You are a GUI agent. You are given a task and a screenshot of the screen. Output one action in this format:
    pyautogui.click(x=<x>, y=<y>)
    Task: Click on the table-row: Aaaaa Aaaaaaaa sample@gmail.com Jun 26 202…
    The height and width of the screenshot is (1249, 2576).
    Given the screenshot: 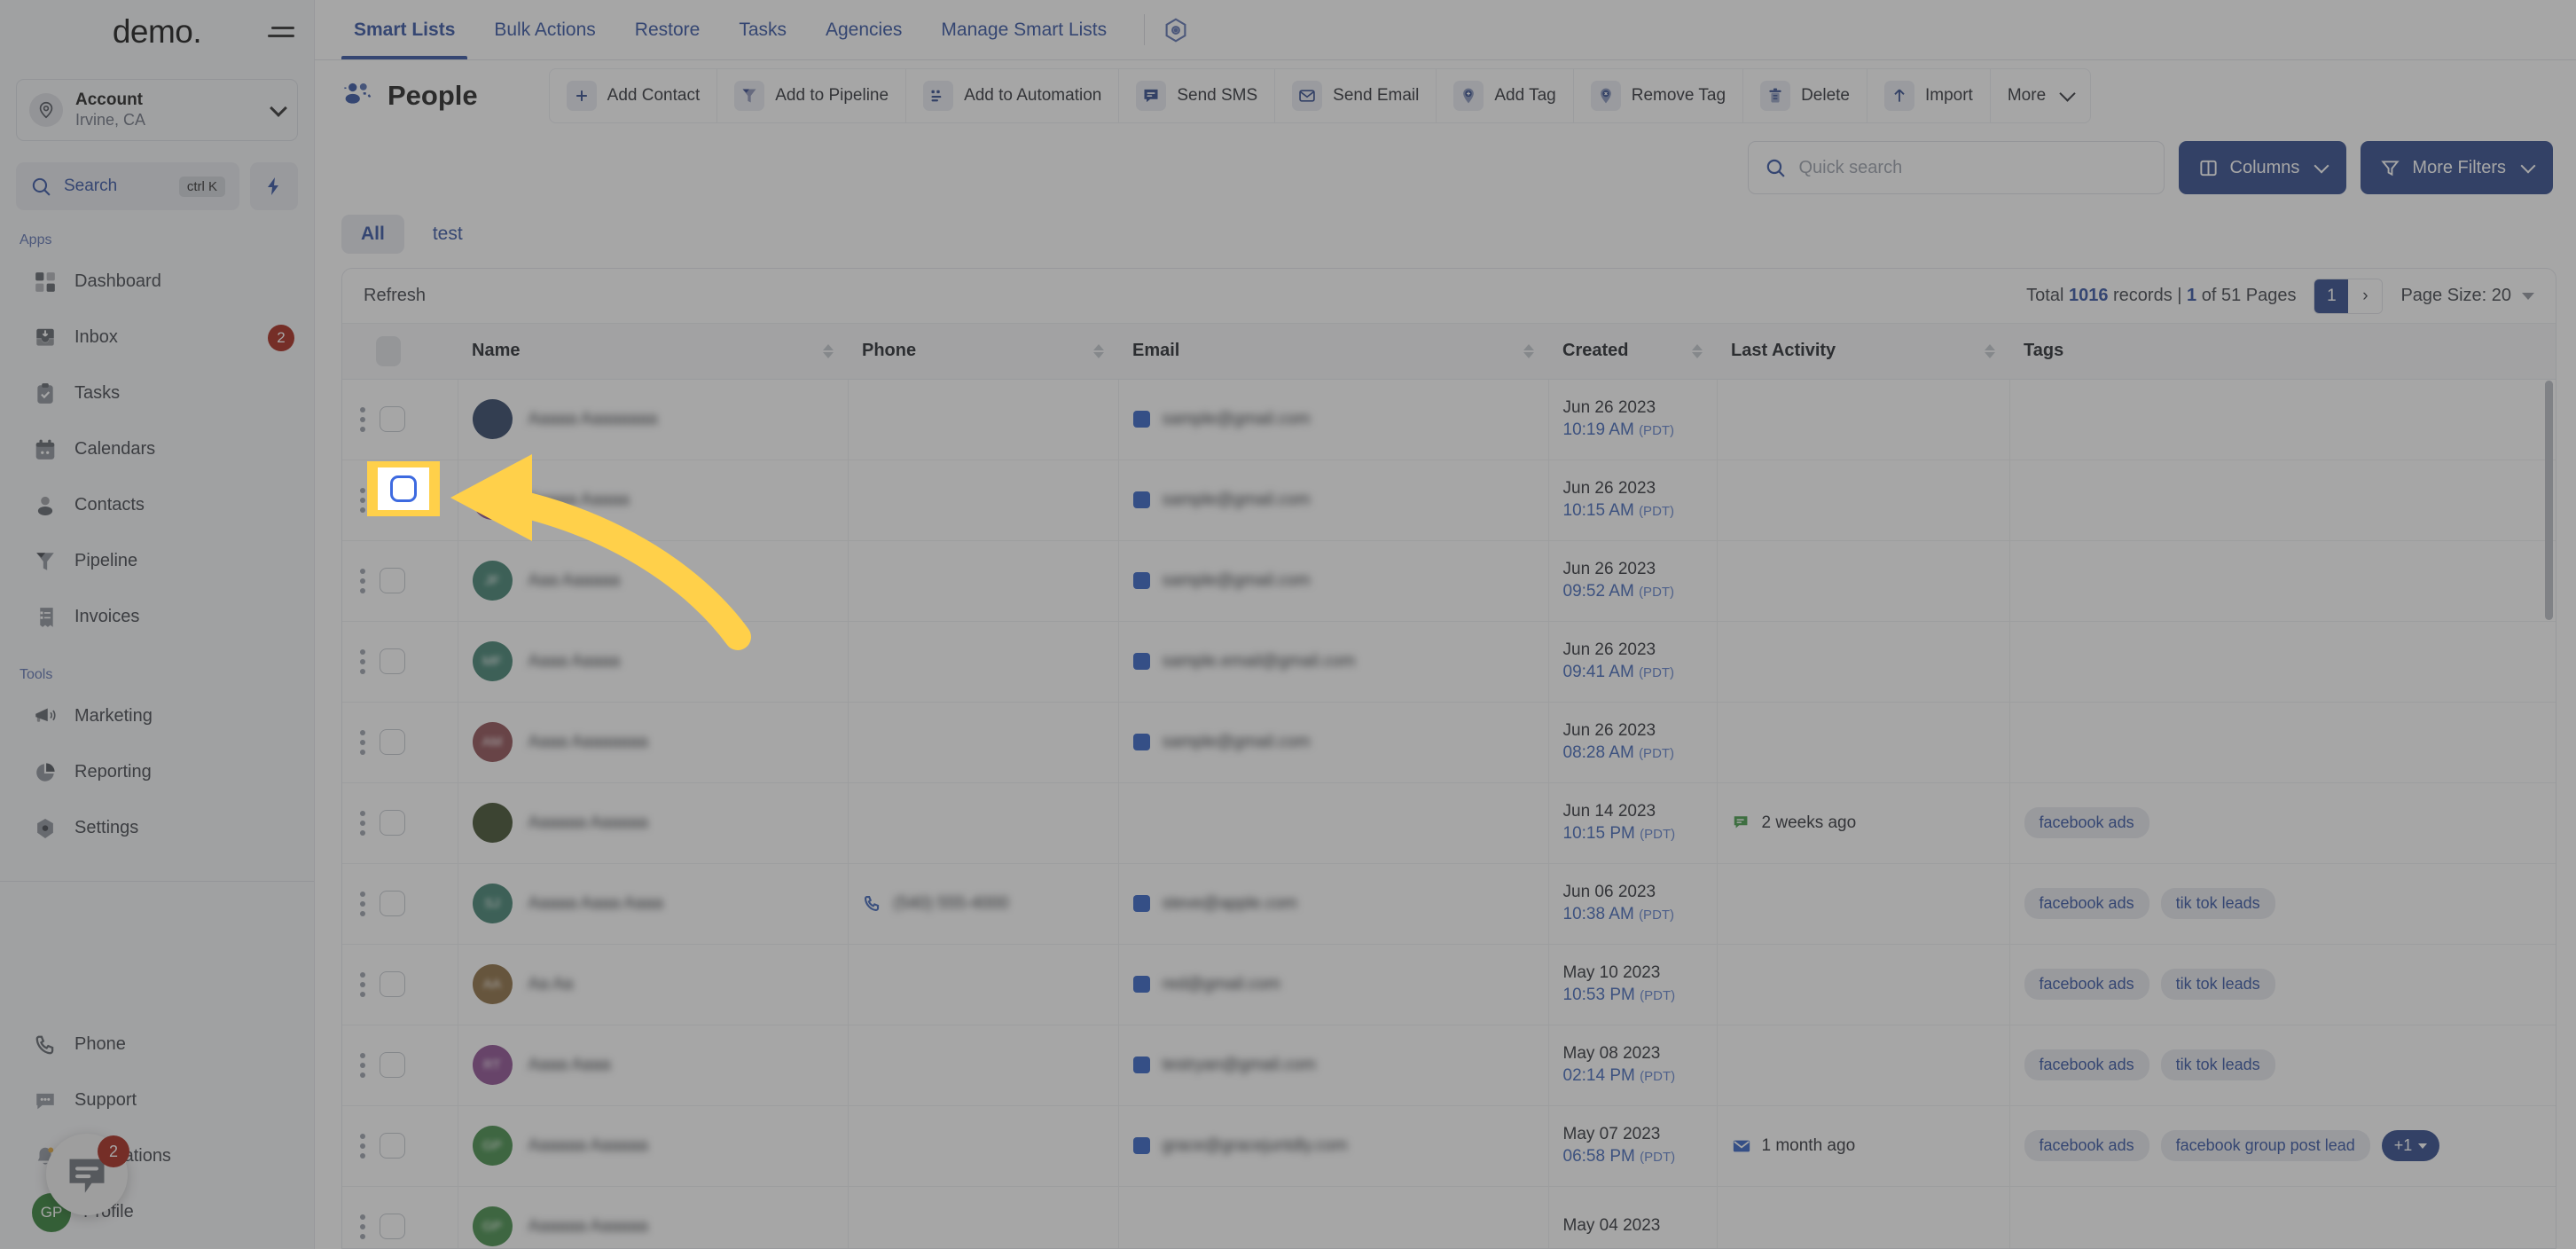 What is the action you would take?
    pyautogui.click(x=1449, y=419)
    